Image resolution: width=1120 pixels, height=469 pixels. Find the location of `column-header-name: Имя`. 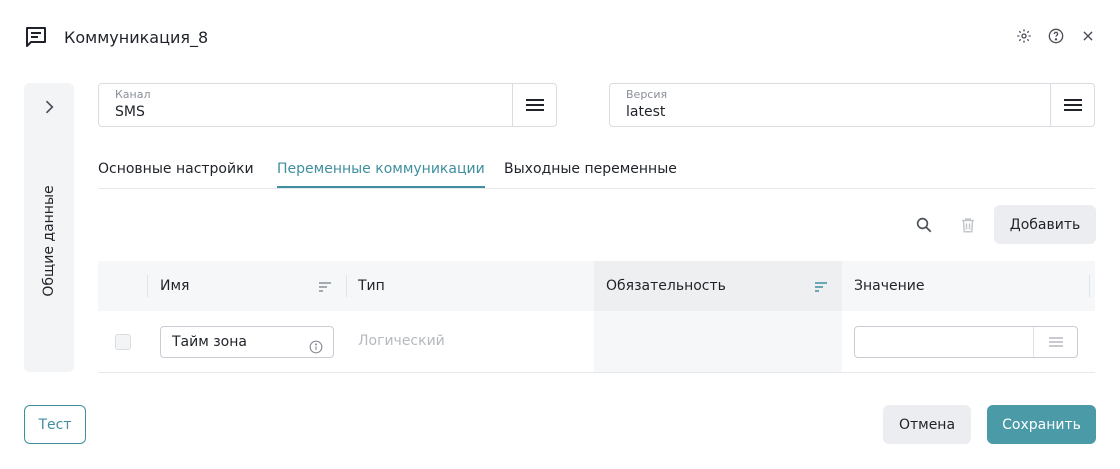

column-header-name: Имя is located at coordinates (247, 286).